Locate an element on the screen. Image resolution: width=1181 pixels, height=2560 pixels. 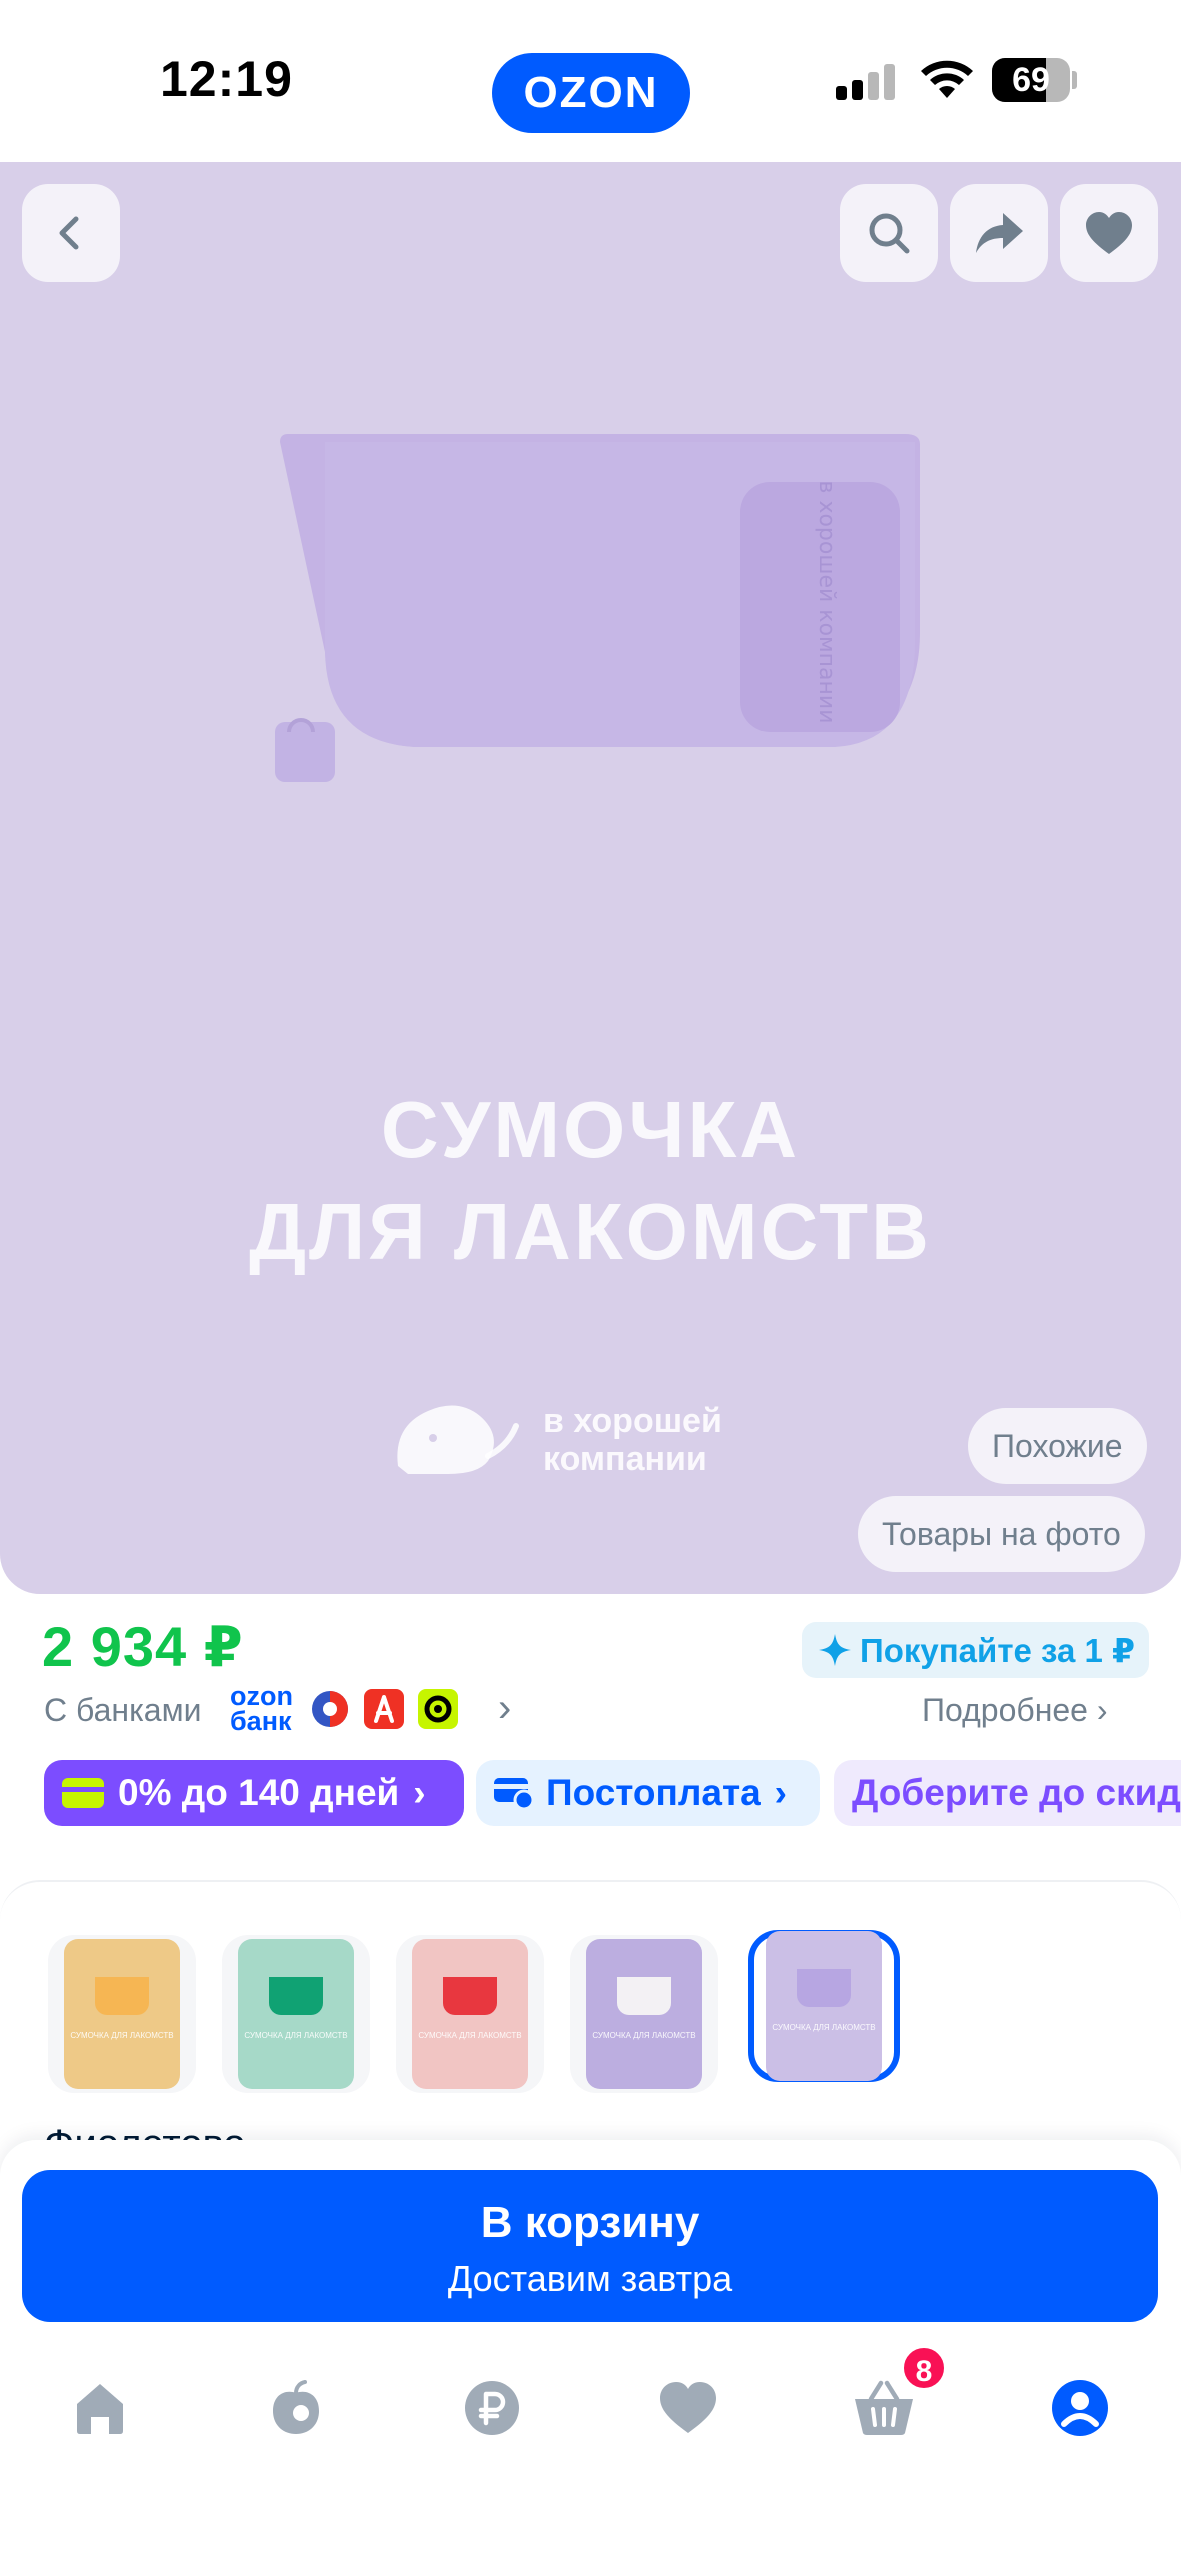
nav-home is located at coordinates (100, 2408).